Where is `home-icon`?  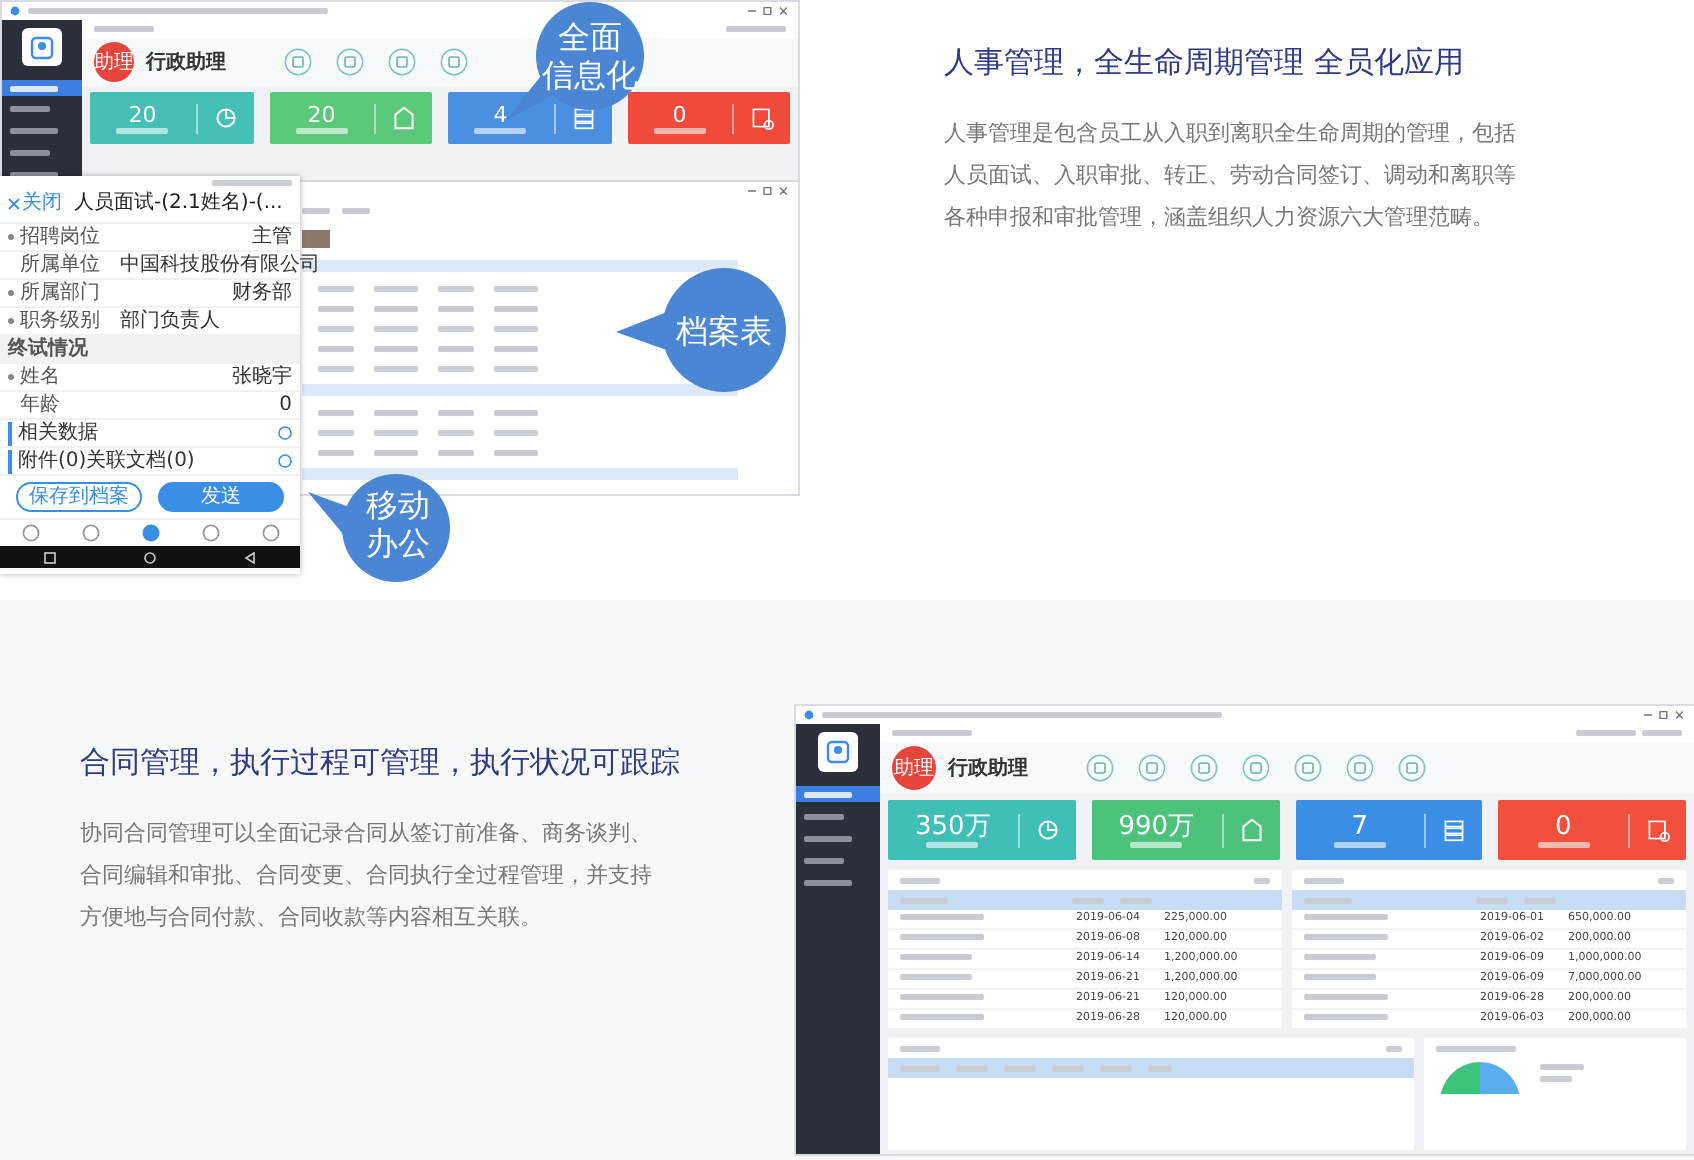 home-icon is located at coordinates (150, 557).